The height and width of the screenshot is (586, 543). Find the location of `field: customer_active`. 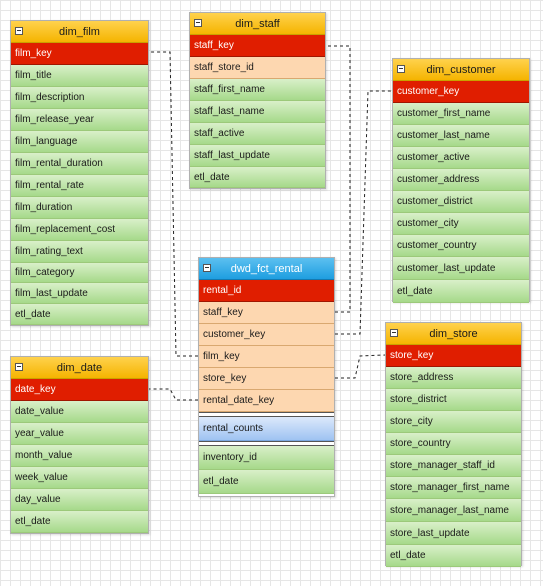

field: customer_active is located at coordinates (461, 158).